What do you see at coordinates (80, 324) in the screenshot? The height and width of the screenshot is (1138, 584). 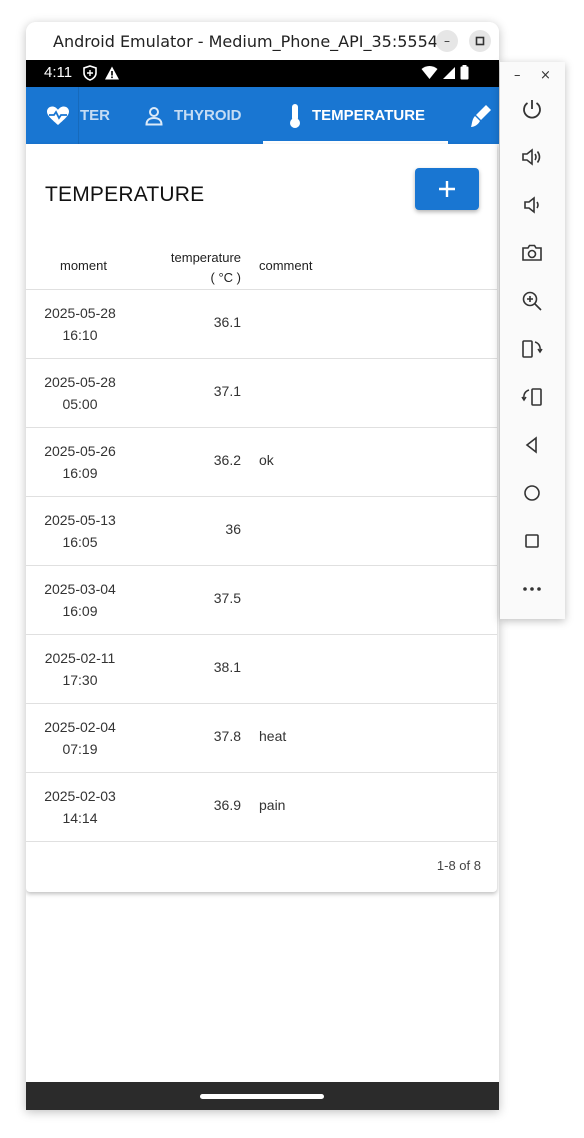 I see `cell-moment: 2025-05-28 16:10` at bounding box center [80, 324].